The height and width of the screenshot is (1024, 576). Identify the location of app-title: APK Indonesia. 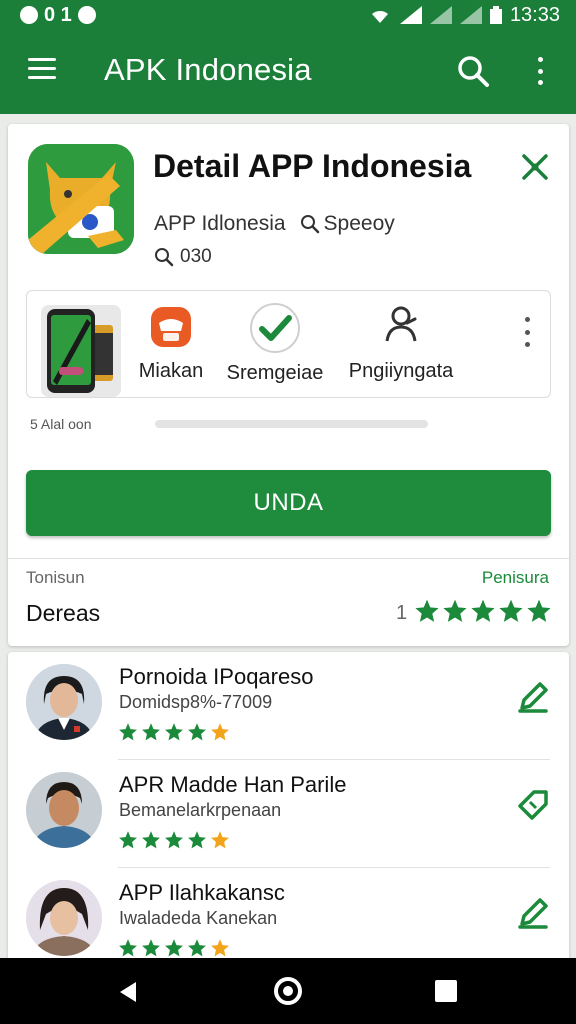
(208, 69).